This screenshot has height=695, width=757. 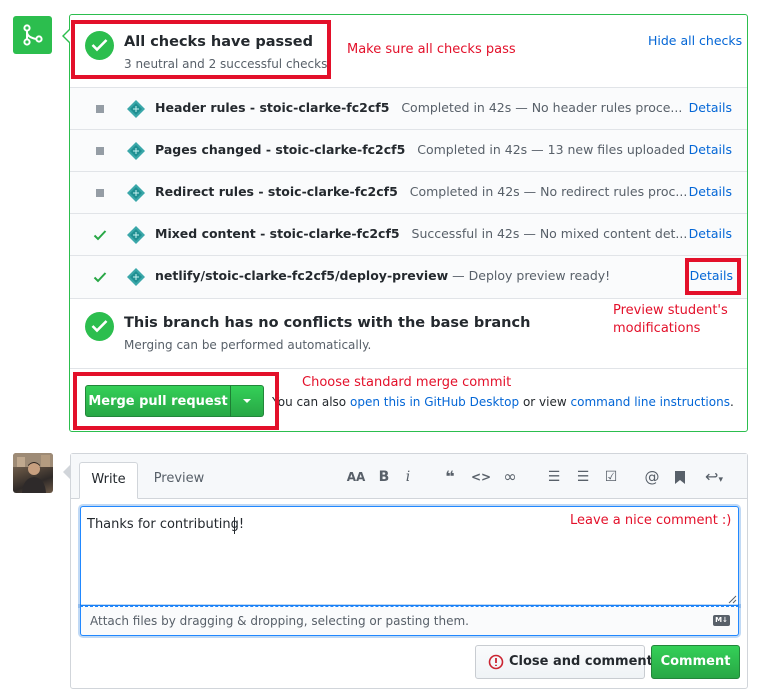 I want to click on check-name: Mixed content - stoic-clarke-fc2cf5, so click(x=277, y=233).